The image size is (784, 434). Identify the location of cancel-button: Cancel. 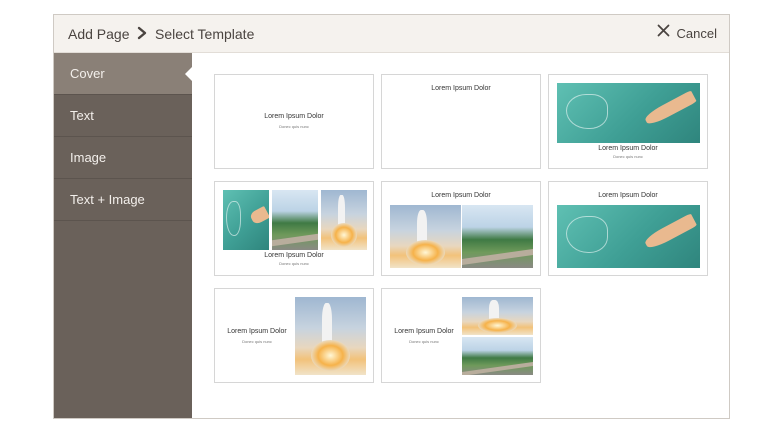
(687, 33).